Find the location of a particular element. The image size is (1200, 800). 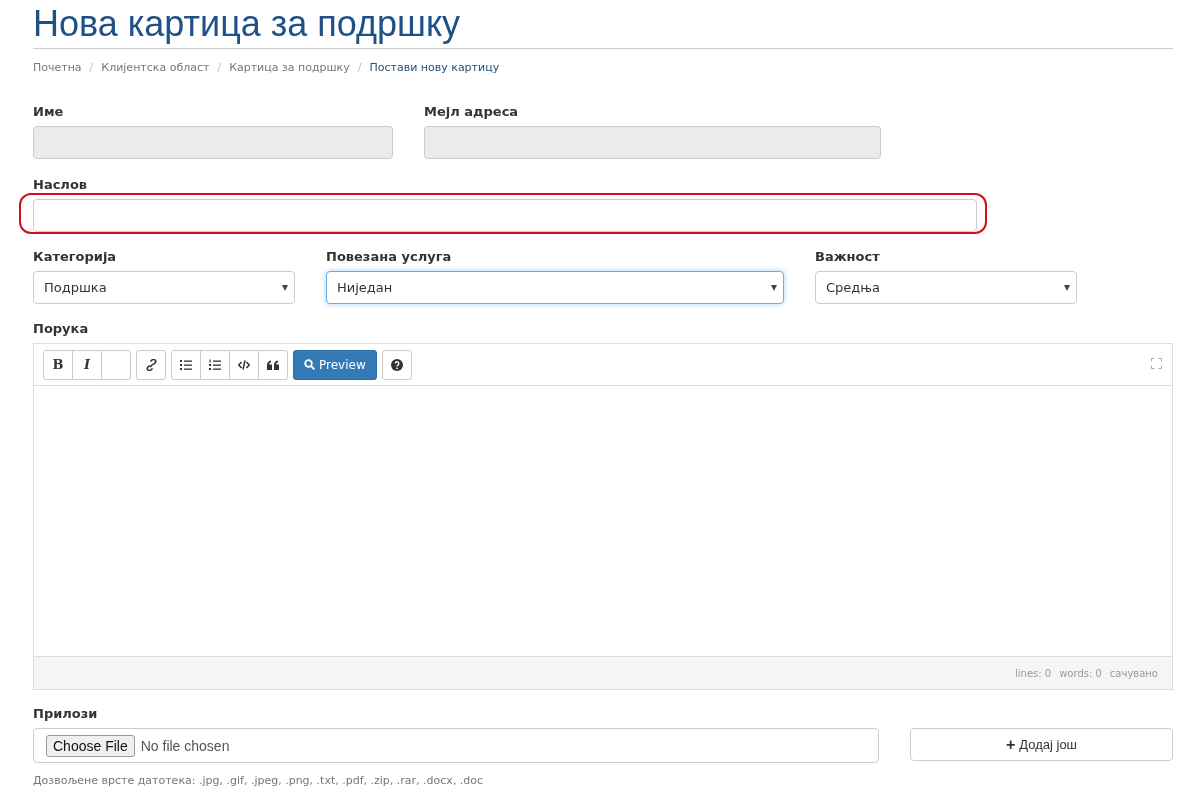

subject-input-field is located at coordinates (505, 215).